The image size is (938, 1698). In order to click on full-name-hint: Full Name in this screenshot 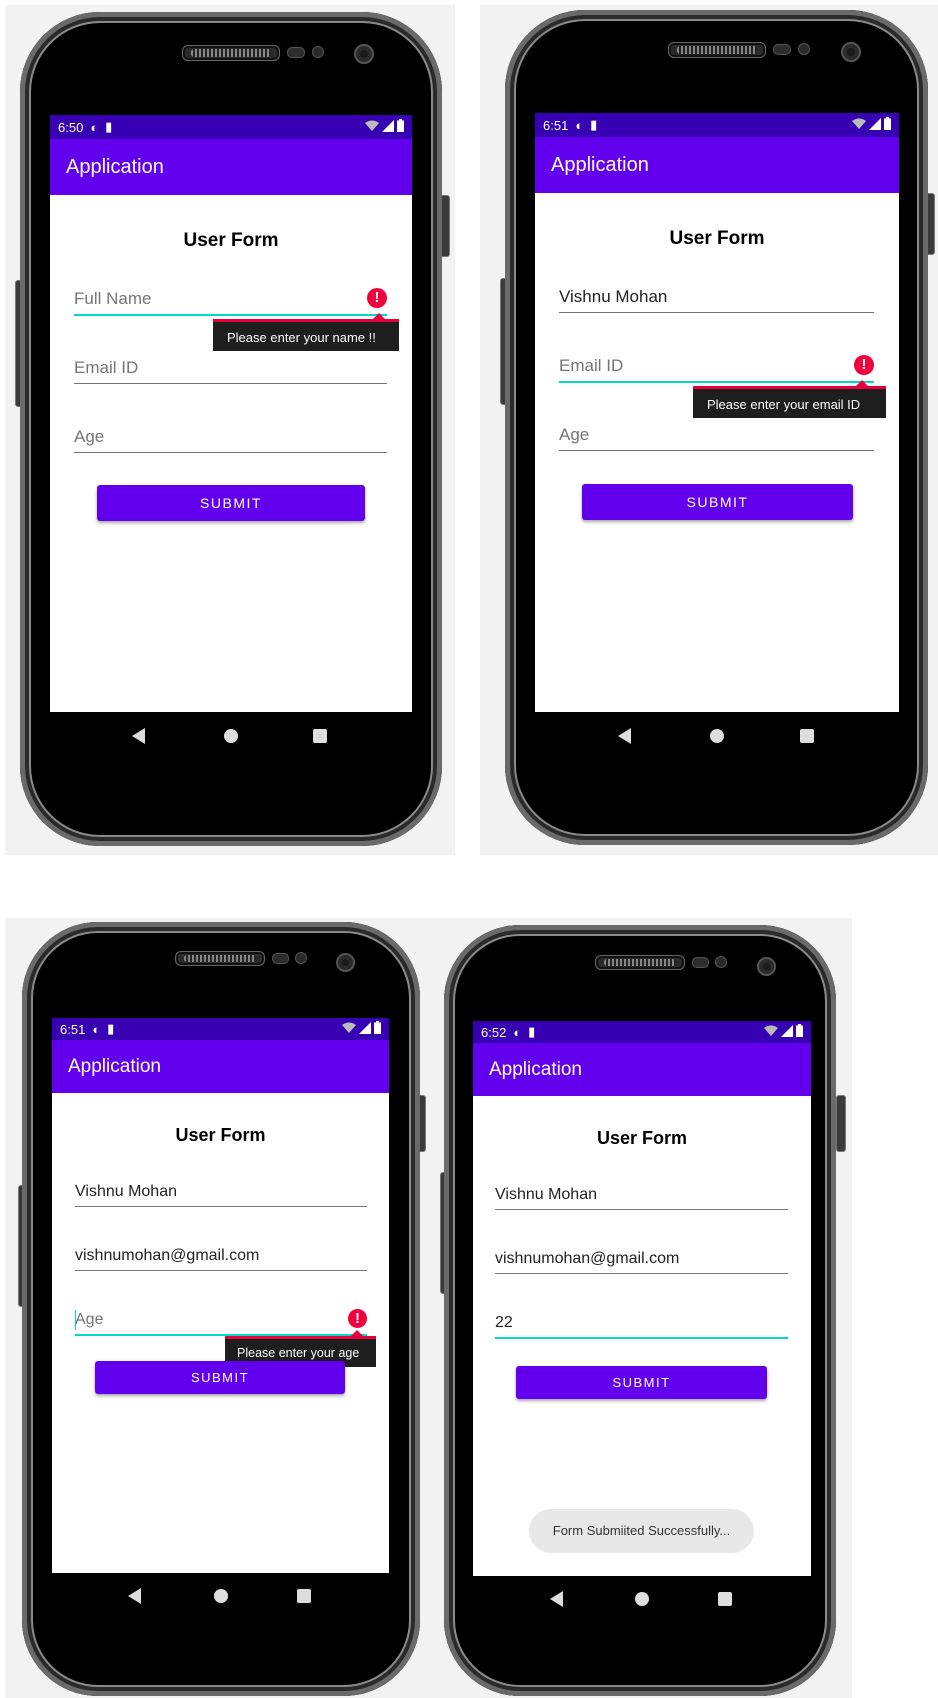, I will do `click(113, 298)`.